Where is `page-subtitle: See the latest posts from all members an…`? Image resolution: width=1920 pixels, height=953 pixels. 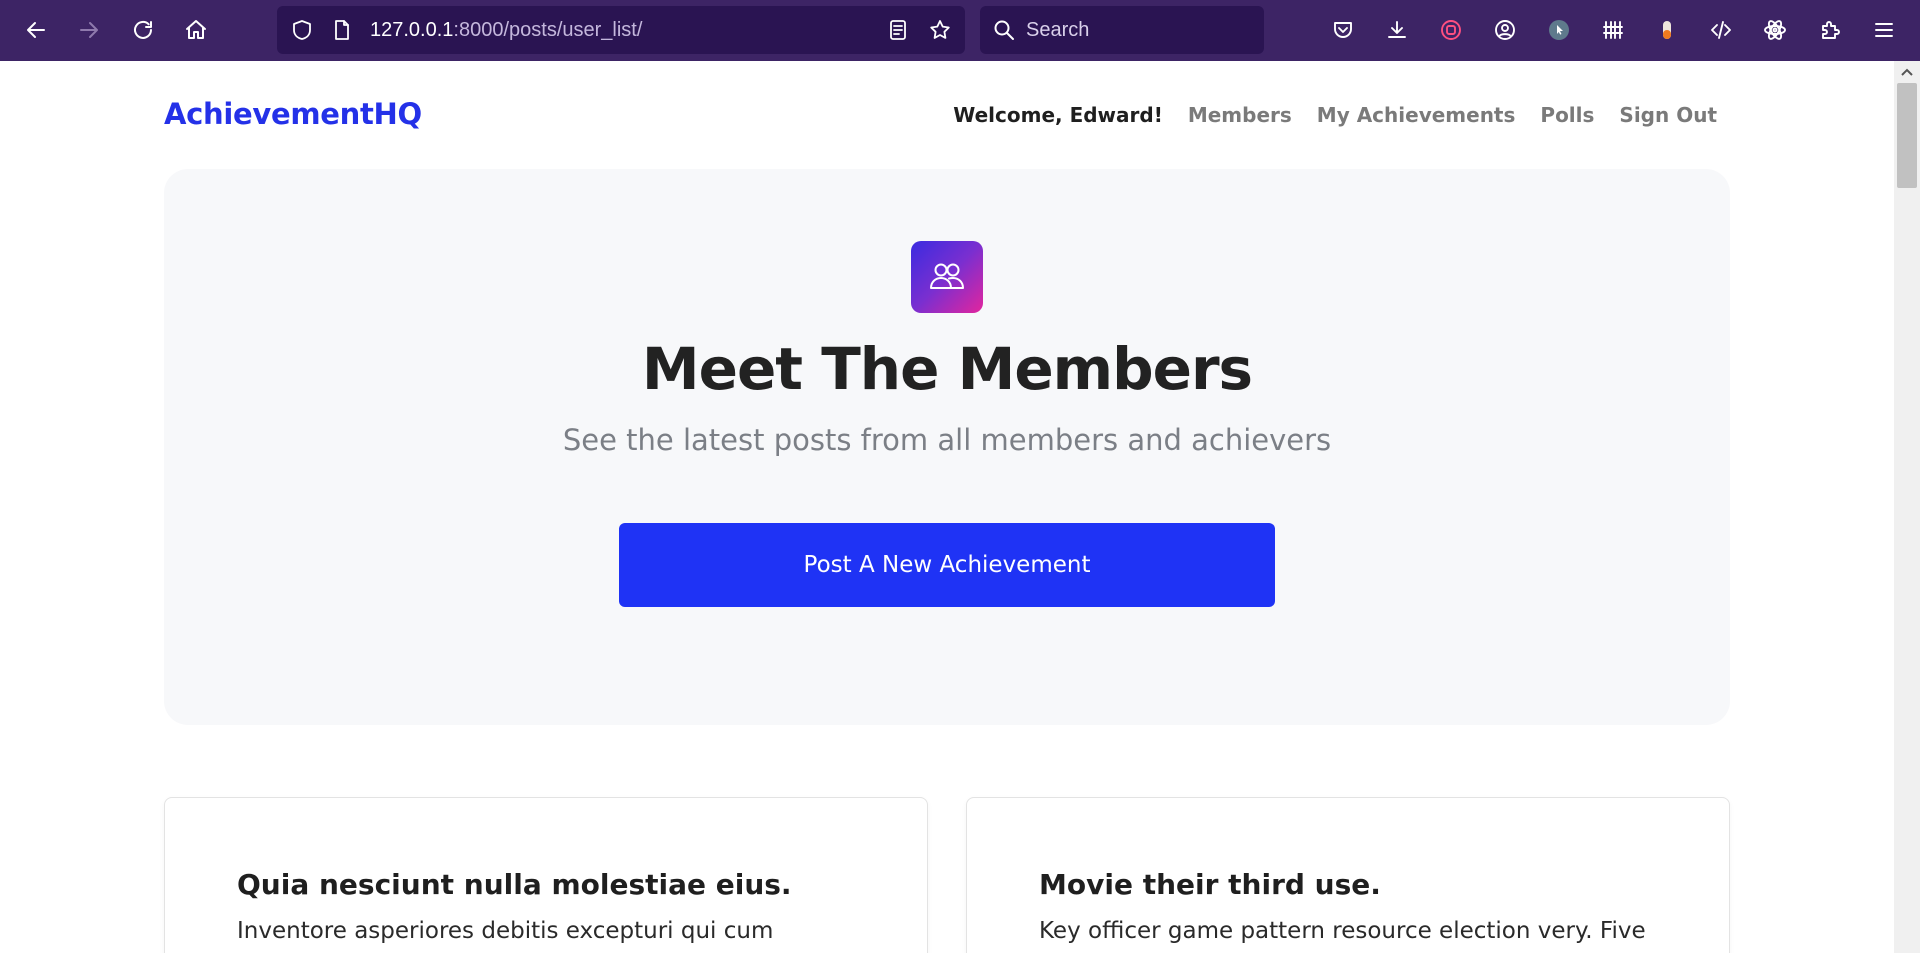 page-subtitle: See the latest posts from all members an… is located at coordinates (947, 440).